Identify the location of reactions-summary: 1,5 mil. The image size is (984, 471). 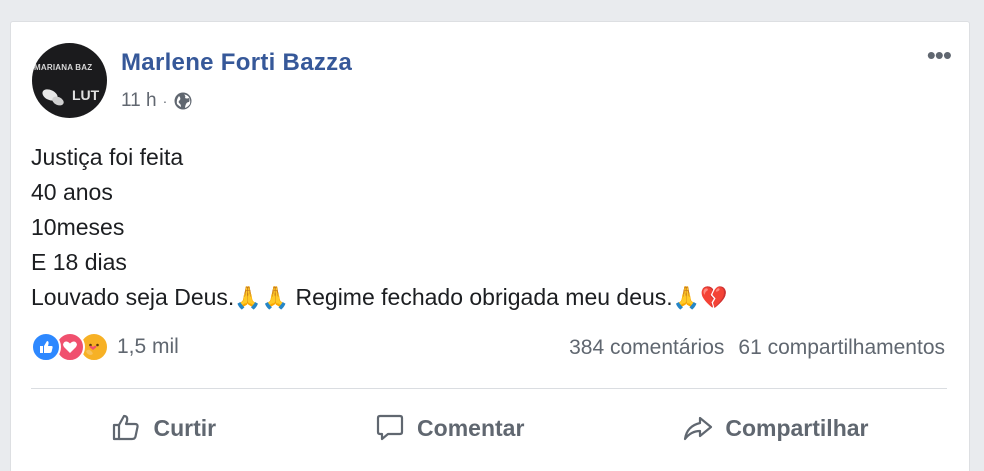
(105, 347).